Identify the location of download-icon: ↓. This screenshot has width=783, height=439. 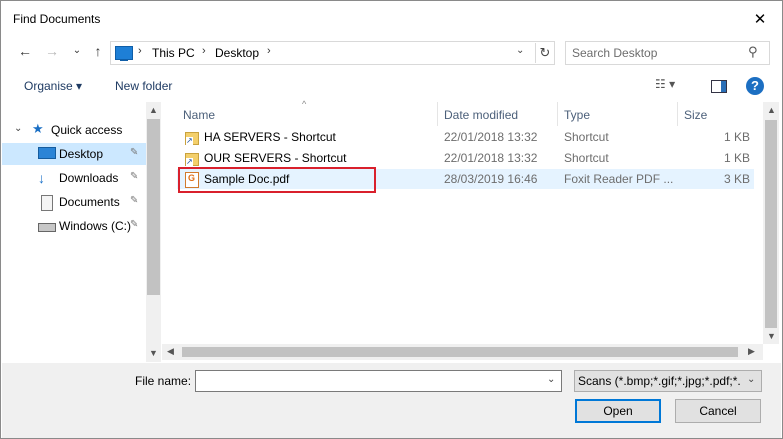
(41, 178).